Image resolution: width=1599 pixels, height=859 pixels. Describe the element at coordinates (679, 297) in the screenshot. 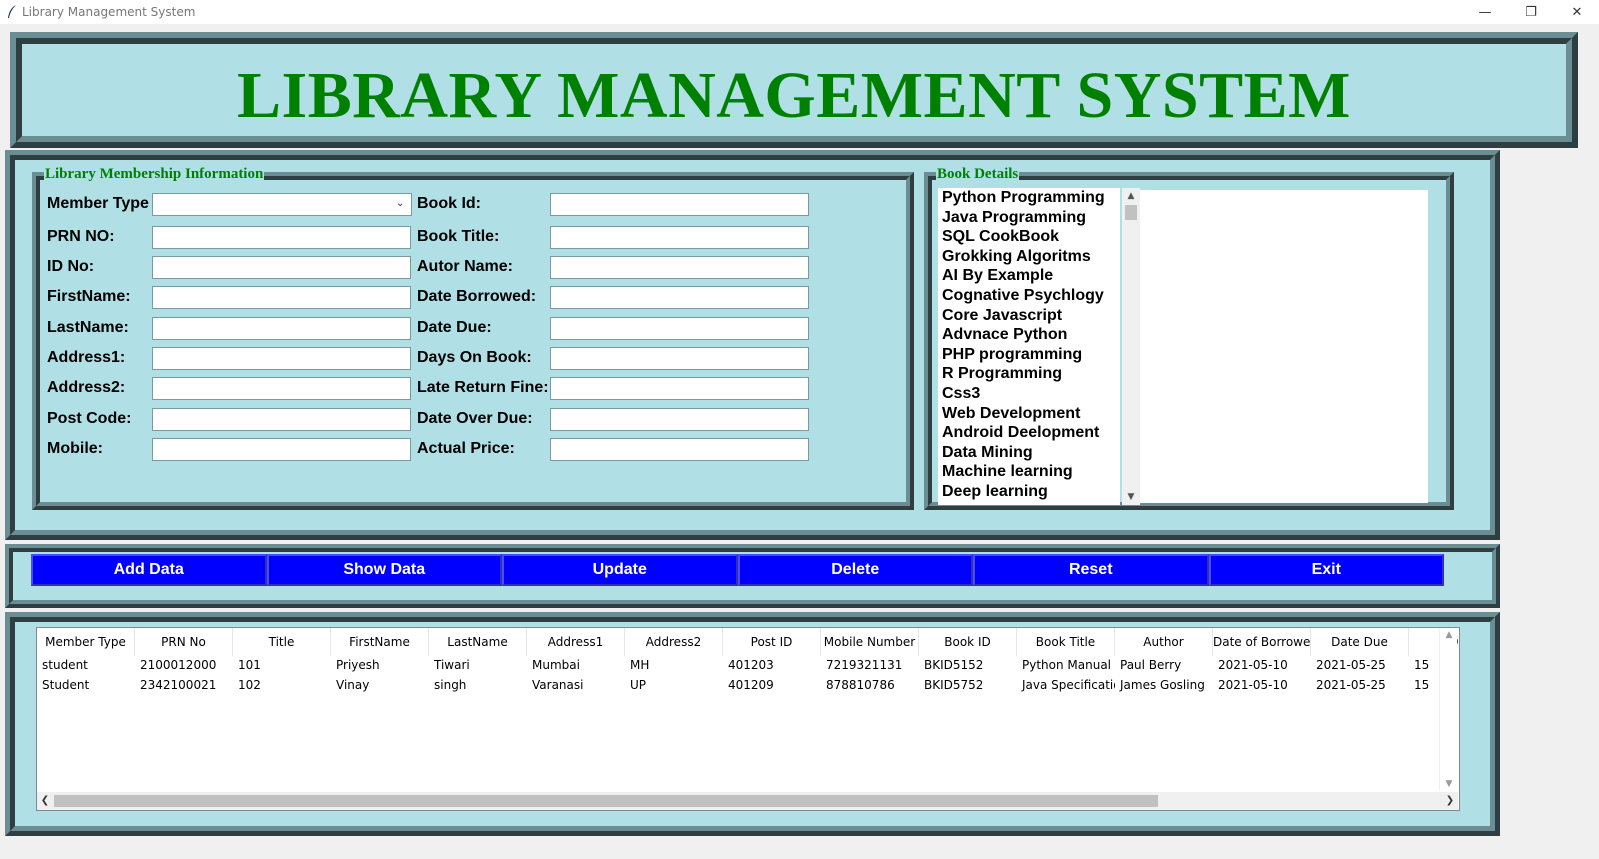

I see `date-borrowed-input` at that location.